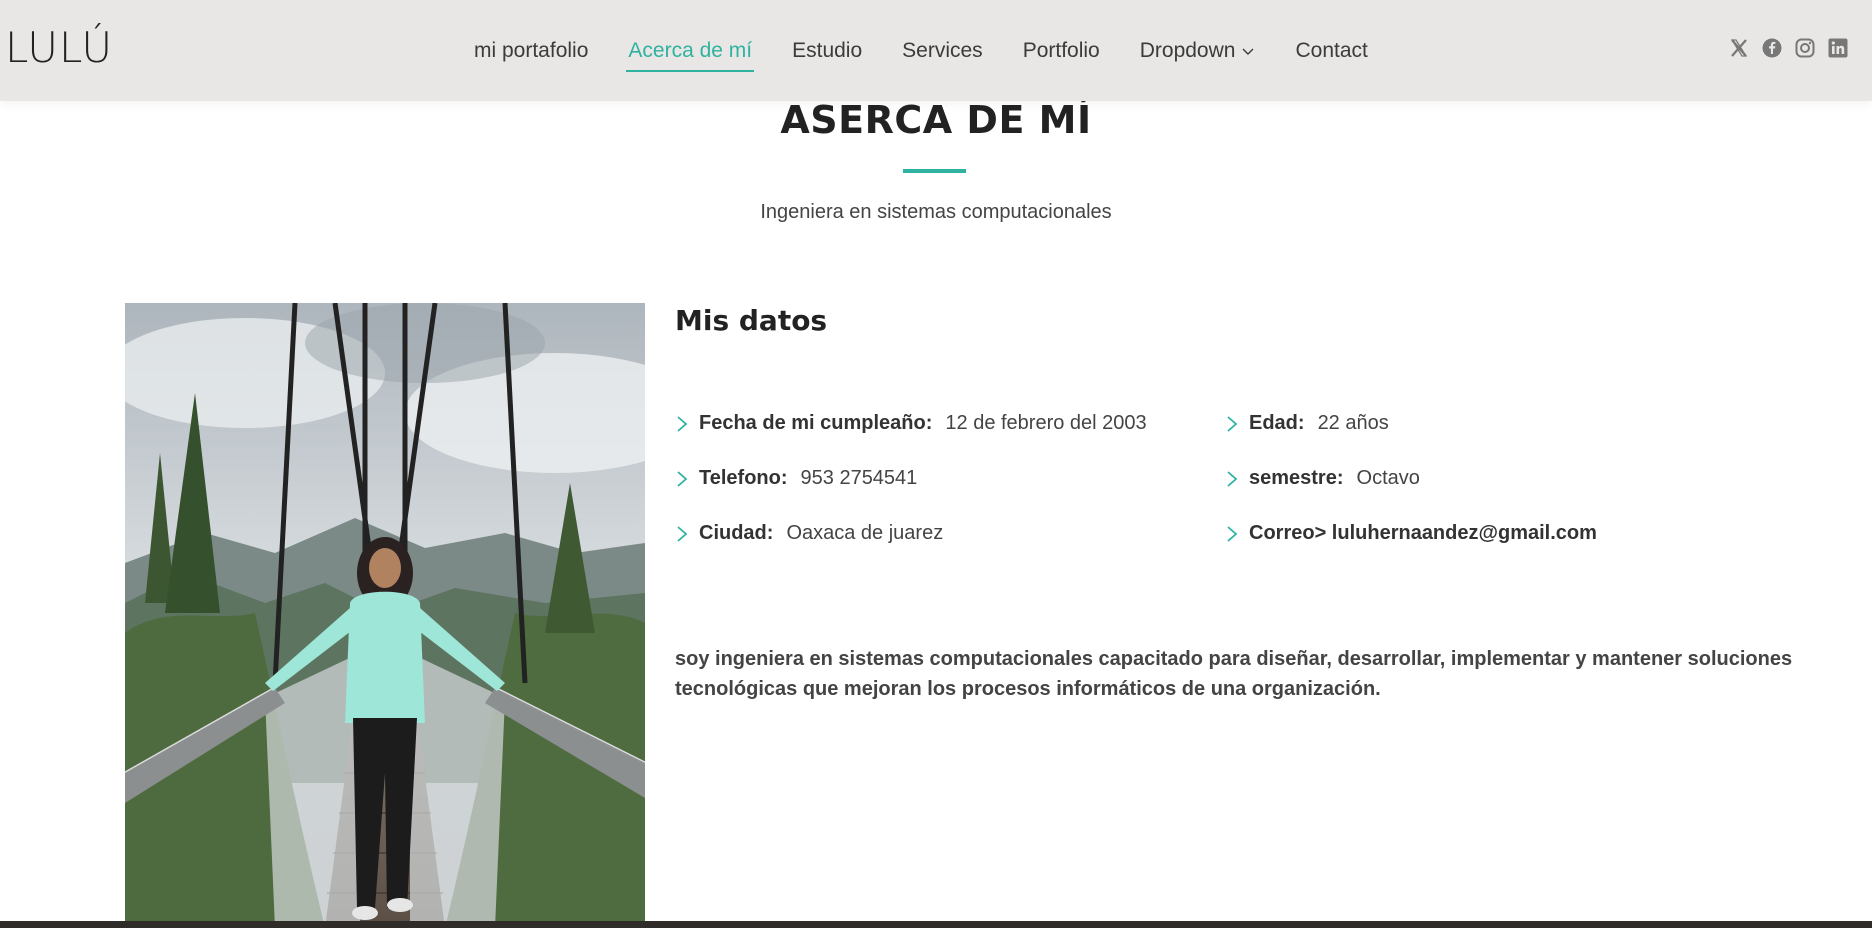  I want to click on nav-label: mi portafolio, so click(531, 50).